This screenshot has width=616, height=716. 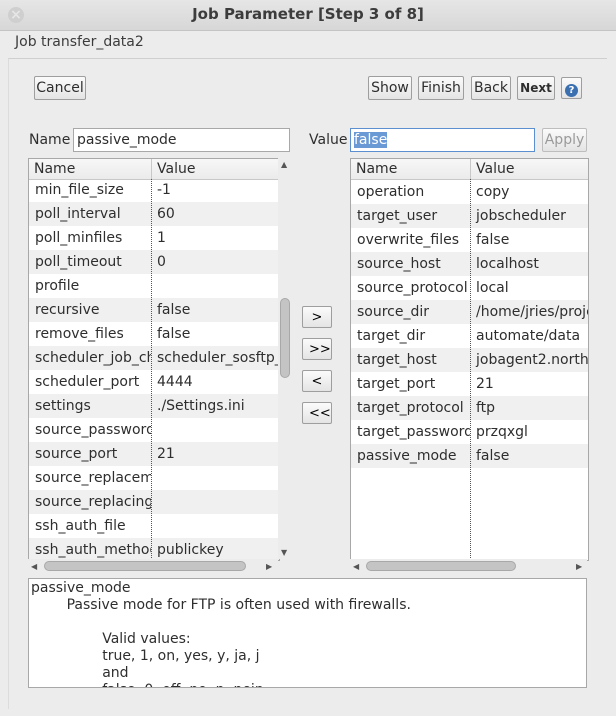 What do you see at coordinates (78, 262) in the screenshot?
I see `left-row-name: poll_timeout` at bounding box center [78, 262].